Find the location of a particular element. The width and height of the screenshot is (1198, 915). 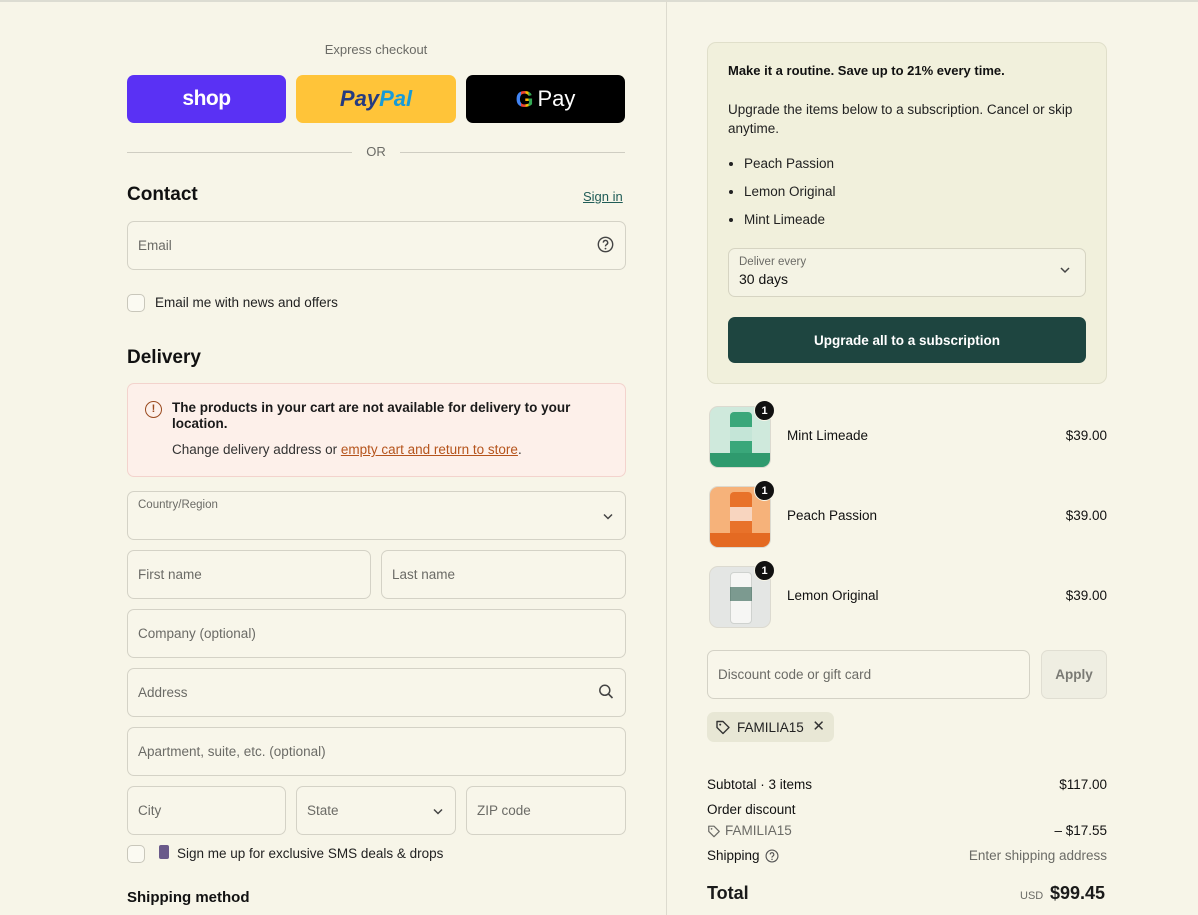

apartment-field: Apartment, suite, etc. (optional) is located at coordinates (376, 751).